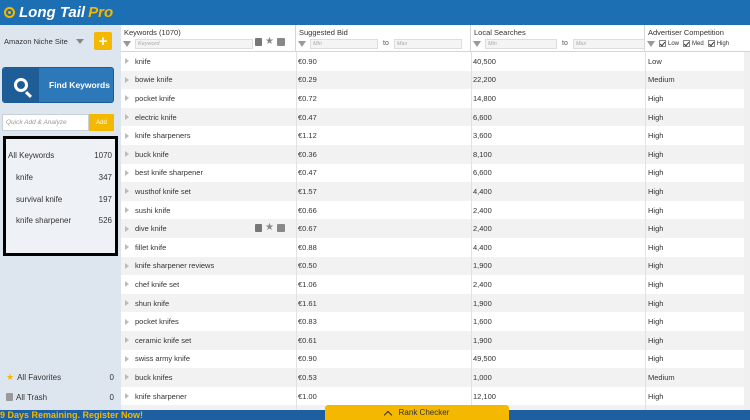 The width and height of the screenshot is (750, 420). What do you see at coordinates (435, 210) in the screenshot?
I see `table-row: sushi knife €0.66 2,400 High` at bounding box center [435, 210].